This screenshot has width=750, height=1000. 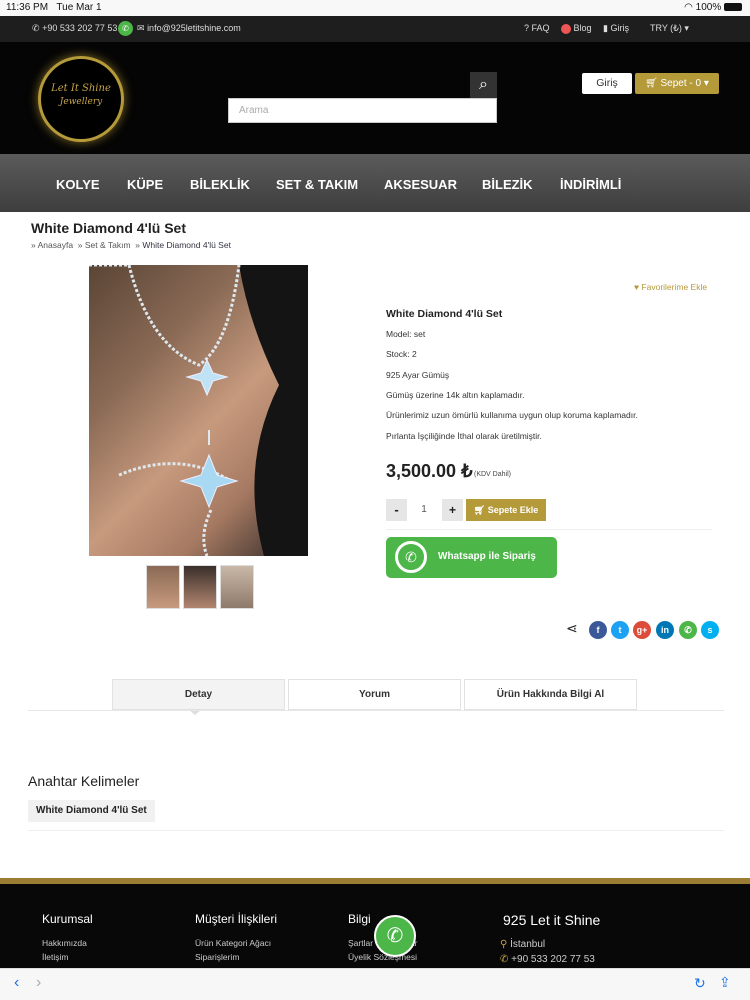 I want to click on divider, so click(x=549, y=529).